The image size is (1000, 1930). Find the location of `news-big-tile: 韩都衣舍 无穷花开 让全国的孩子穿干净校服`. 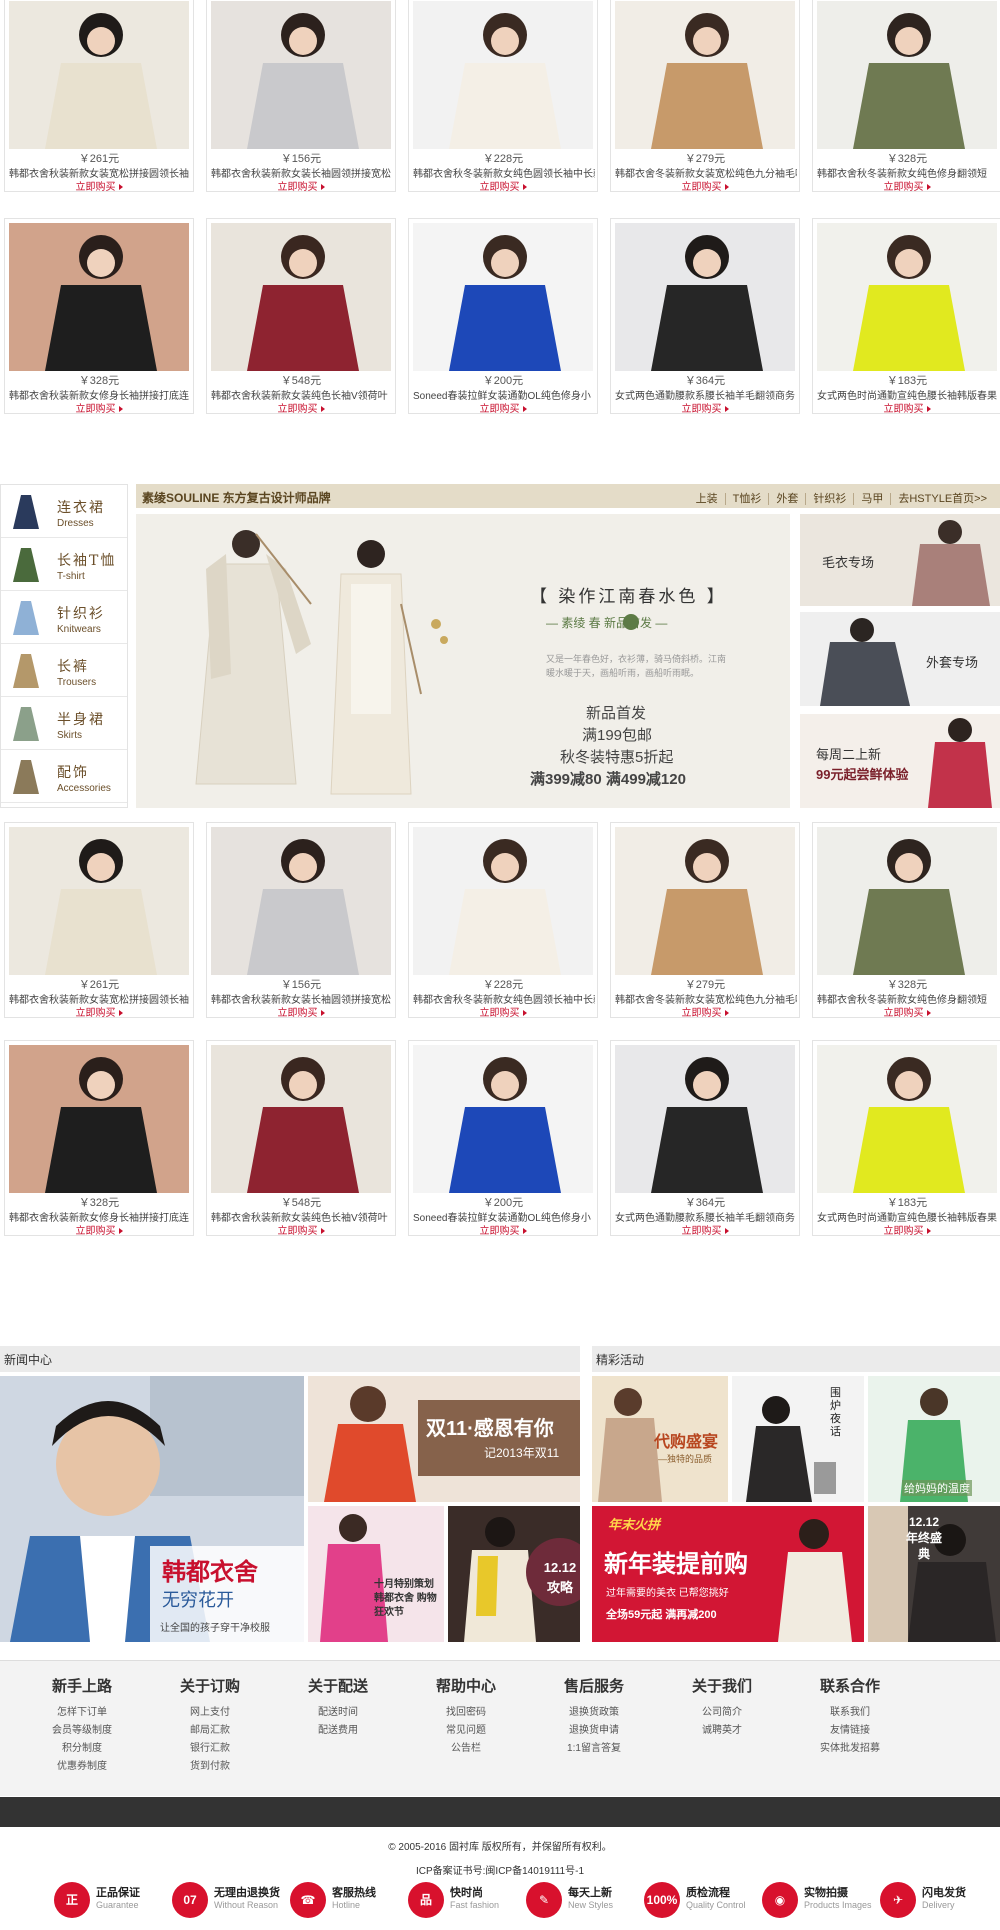

news-big-tile: 韩都衣舍 无穷花开 让全国的孩子穿干净校服 is located at coordinates (152, 1509).